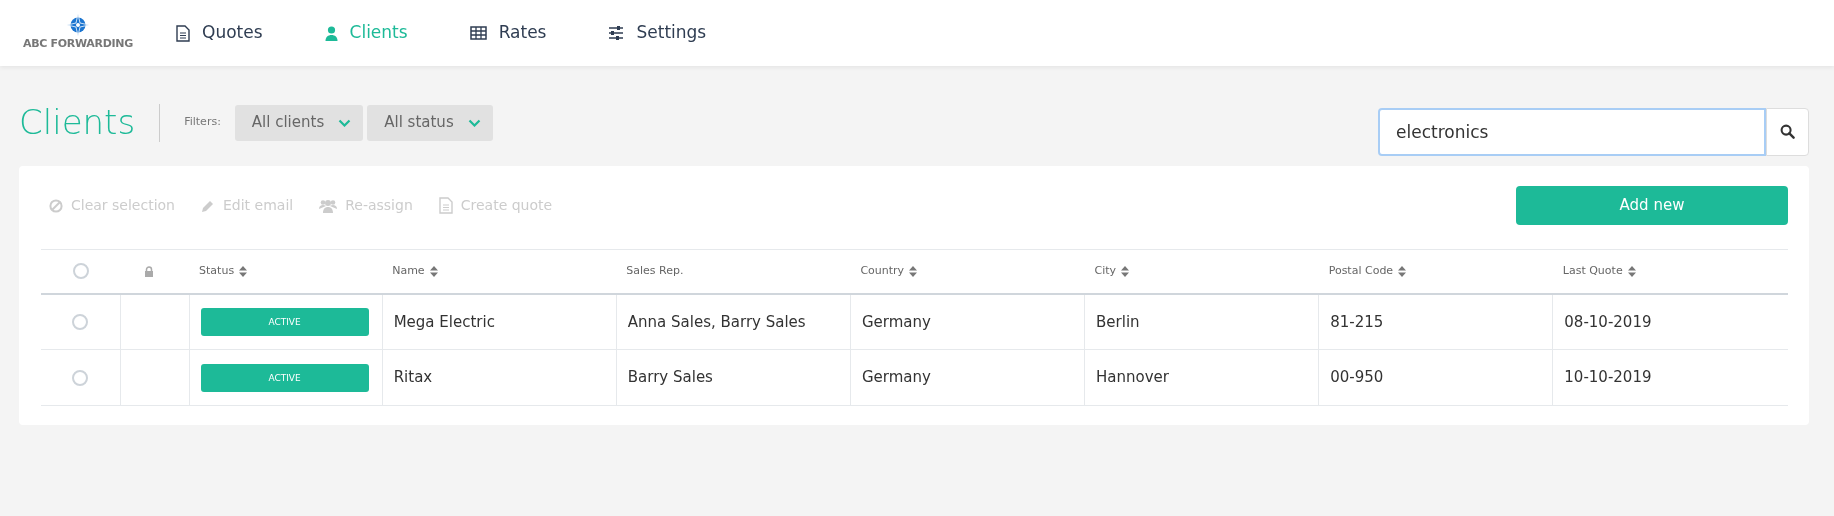 The width and height of the screenshot is (1834, 516). I want to click on table-cell: 81-215, so click(1357, 321).